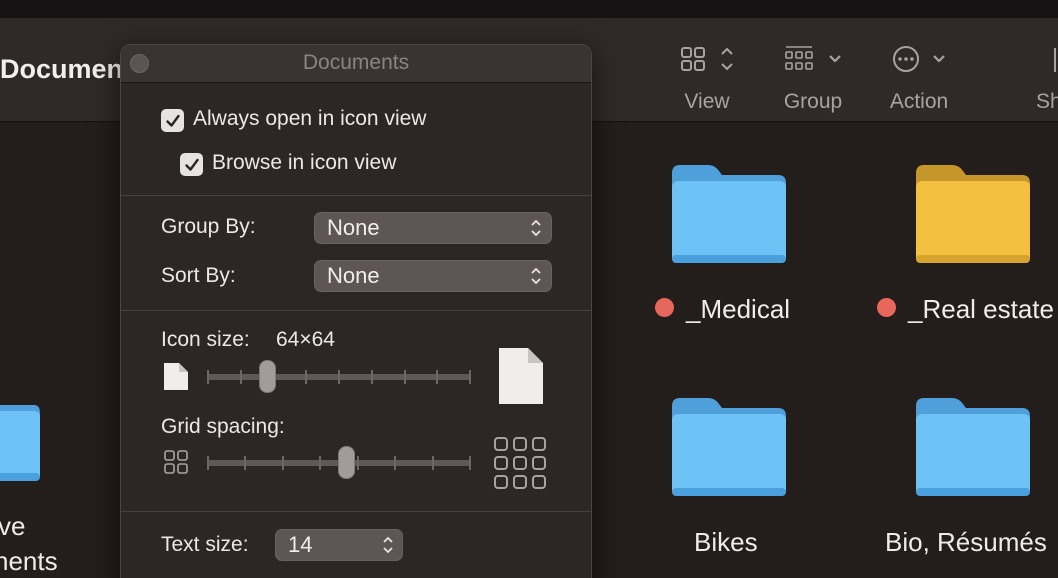  I want to click on group-by-popup: None, so click(433, 228).